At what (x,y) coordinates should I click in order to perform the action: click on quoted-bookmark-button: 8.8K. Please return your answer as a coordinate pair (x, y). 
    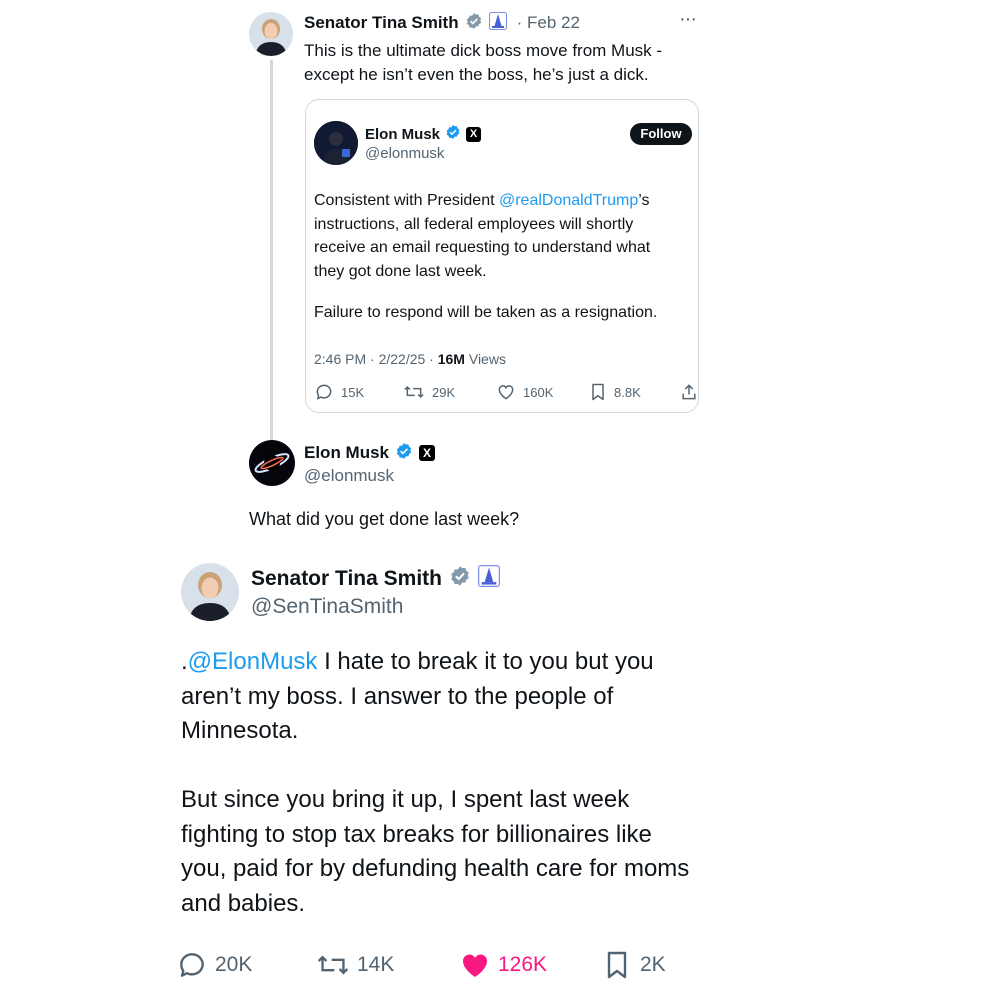
    Looking at the image, I should click on (615, 392).